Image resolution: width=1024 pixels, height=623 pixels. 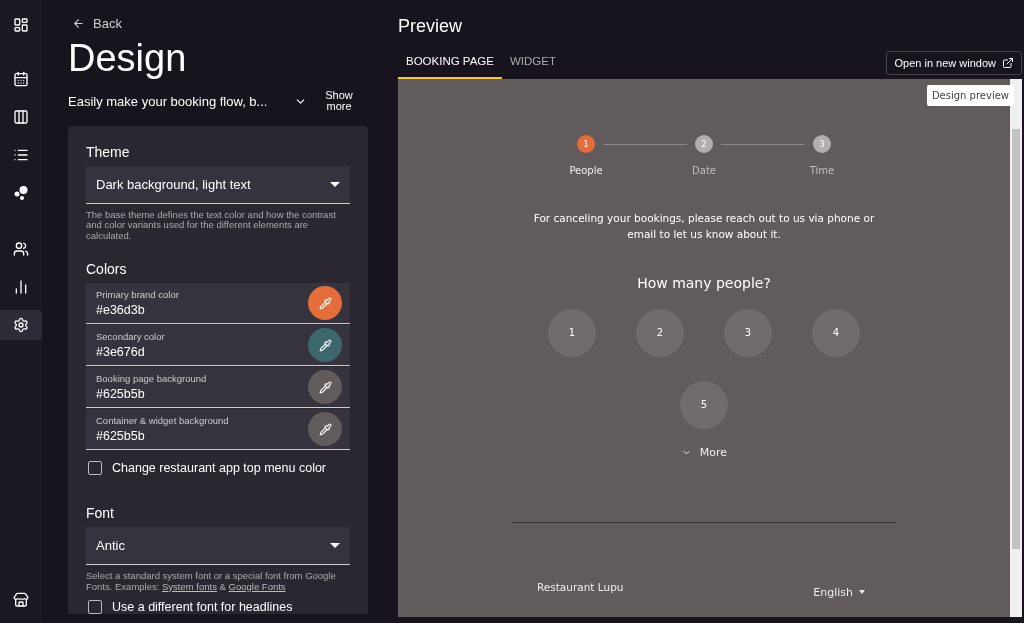 I want to click on field-label: Primary brand color, so click(x=137, y=295).